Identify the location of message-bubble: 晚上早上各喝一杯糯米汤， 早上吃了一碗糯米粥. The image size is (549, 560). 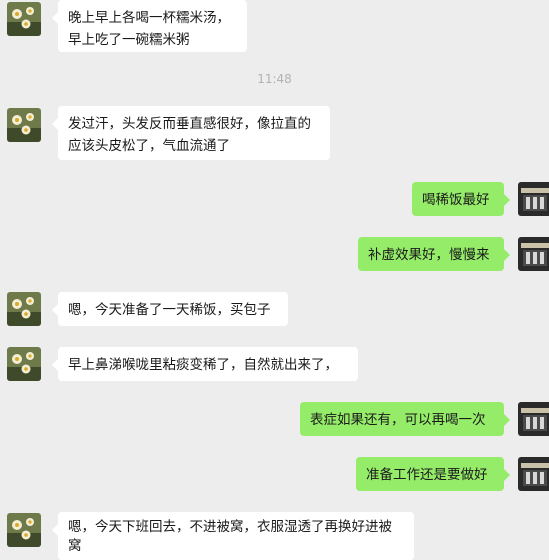
(149, 26).